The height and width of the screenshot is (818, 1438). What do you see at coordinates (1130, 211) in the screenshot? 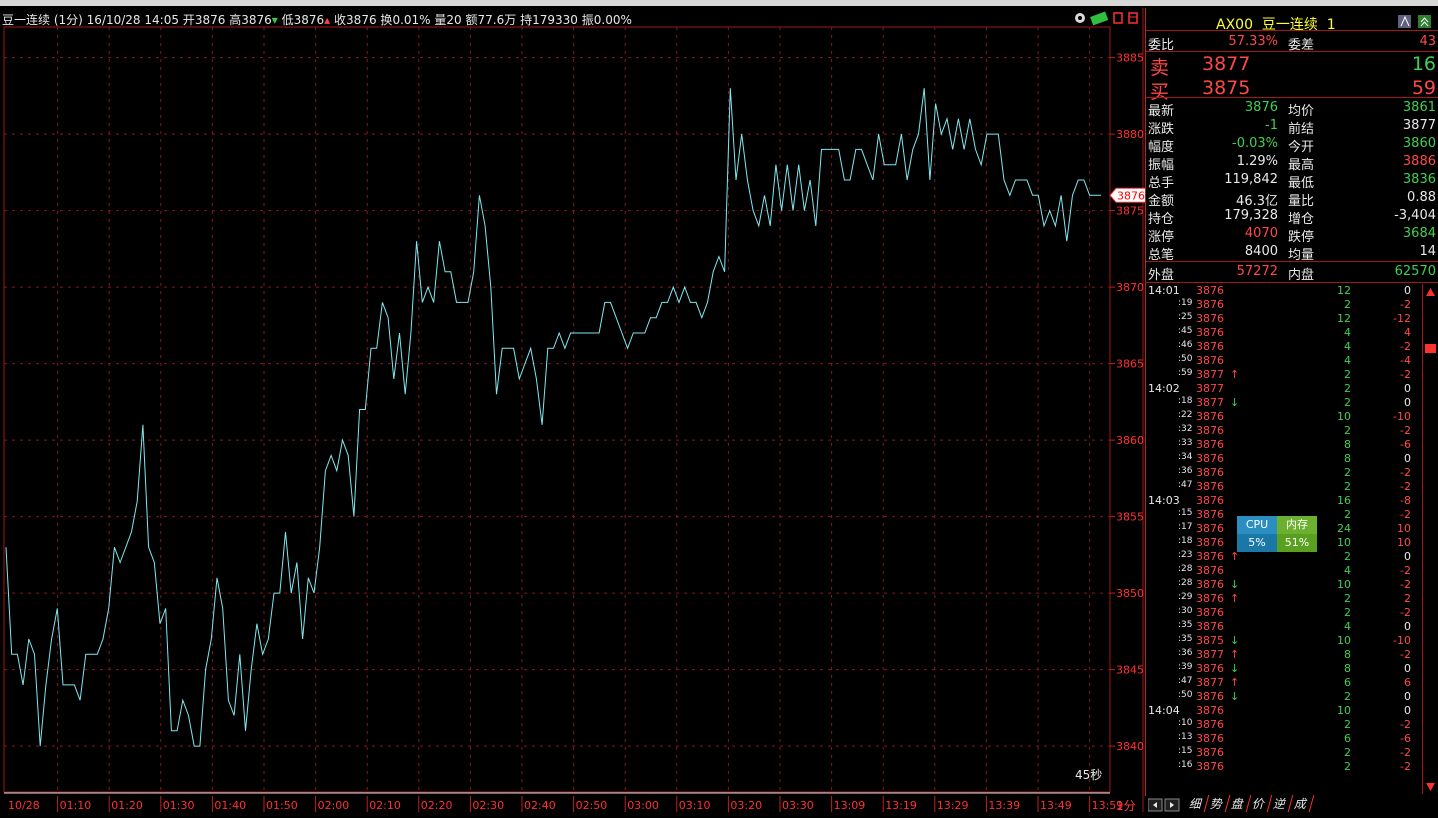
I see `y-tick-label: 3875` at bounding box center [1130, 211].